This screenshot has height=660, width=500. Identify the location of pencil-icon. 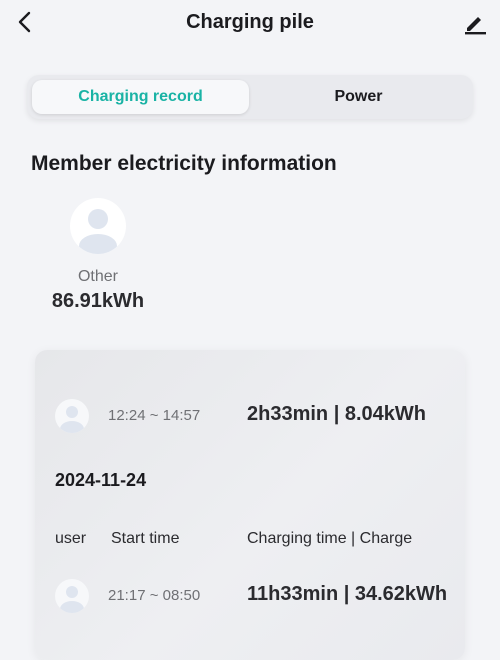
(475, 23).